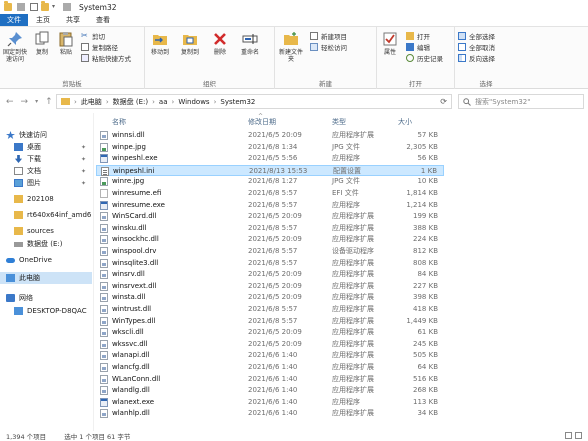 This screenshot has height=441, width=588. What do you see at coordinates (424, 47) in the screenshot?
I see `edit-button: 编辑` at bounding box center [424, 47].